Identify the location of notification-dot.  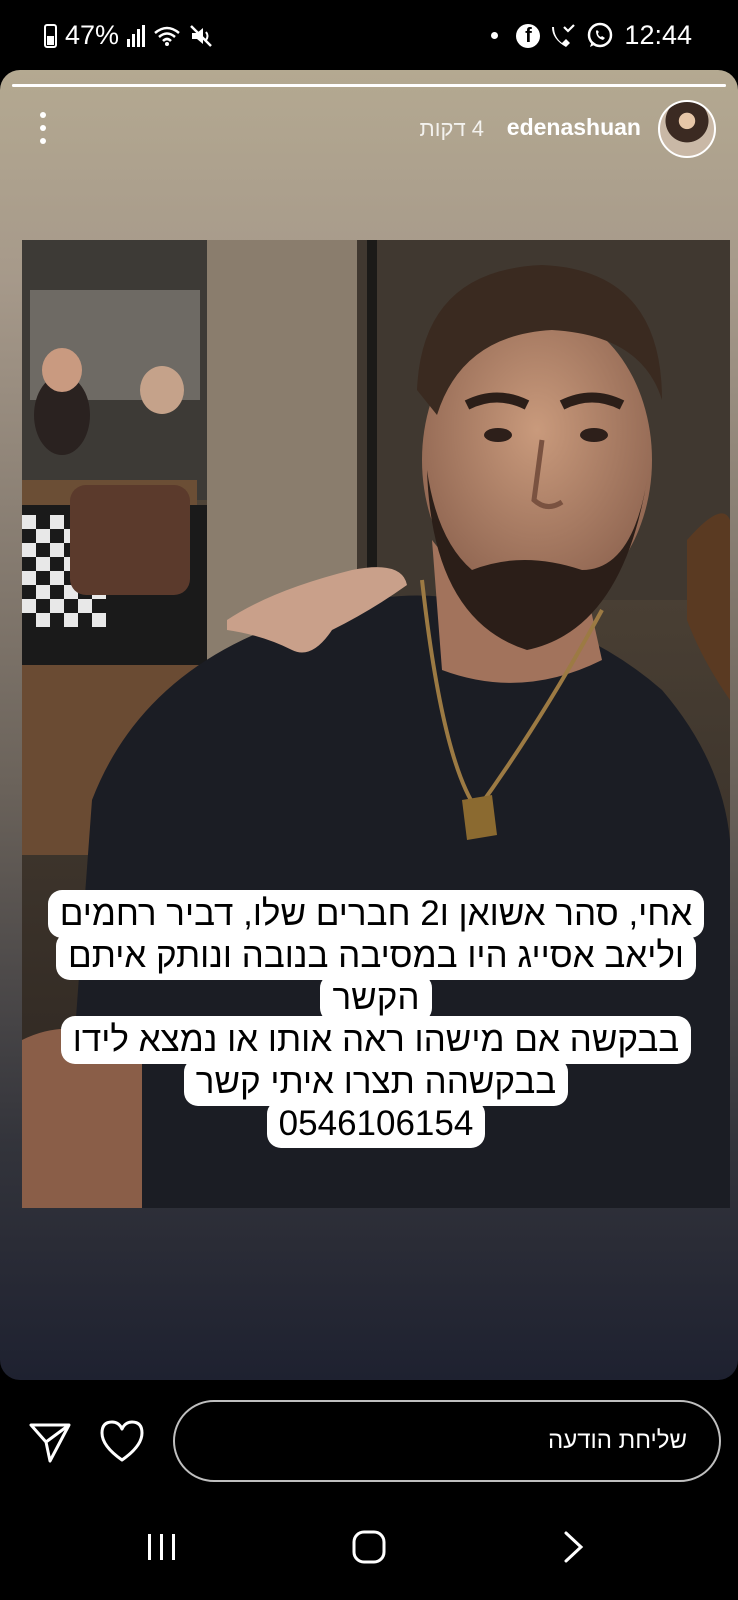
(495, 35).